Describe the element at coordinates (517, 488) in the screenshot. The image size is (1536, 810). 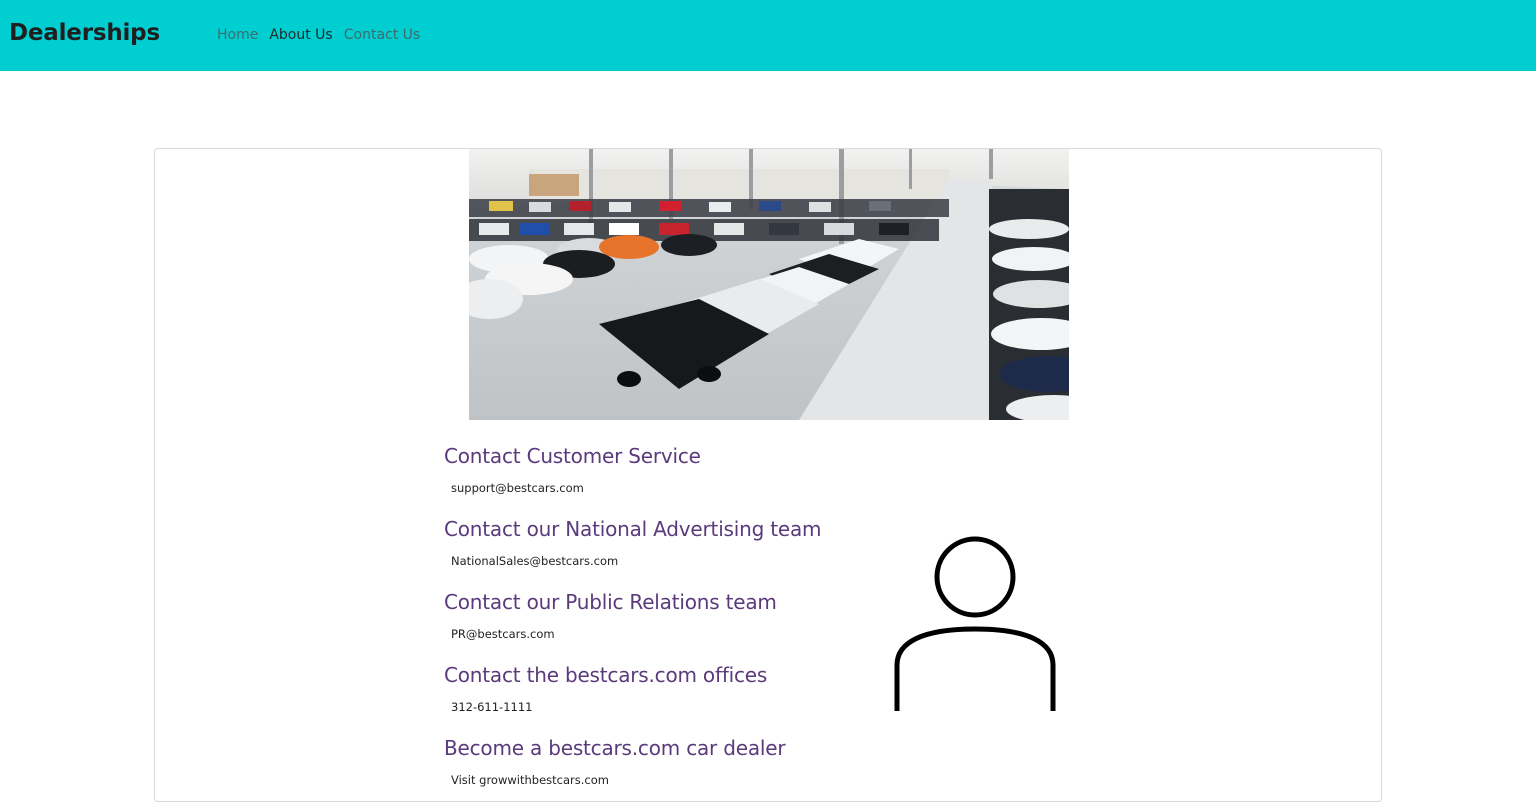
I see `contact-value: support@bestcars.com` at that location.